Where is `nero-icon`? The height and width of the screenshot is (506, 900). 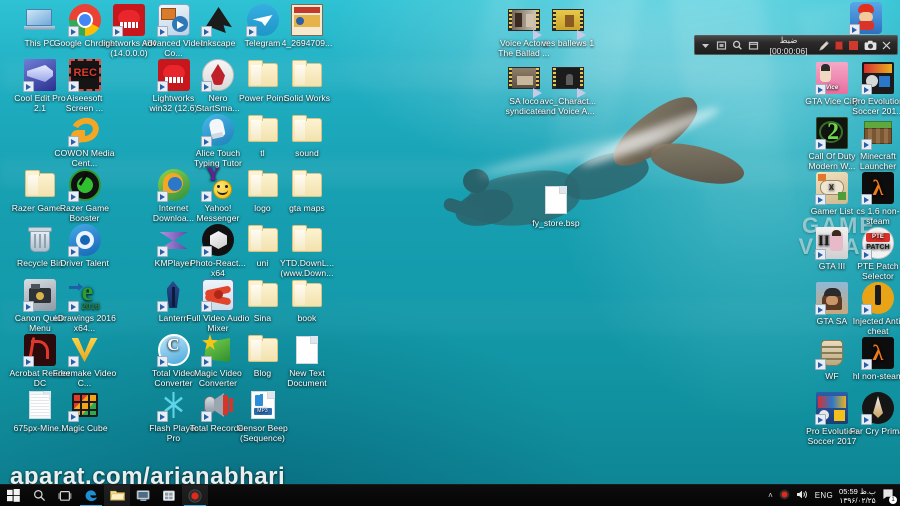
nero-icon is located at coordinates (217, 75).